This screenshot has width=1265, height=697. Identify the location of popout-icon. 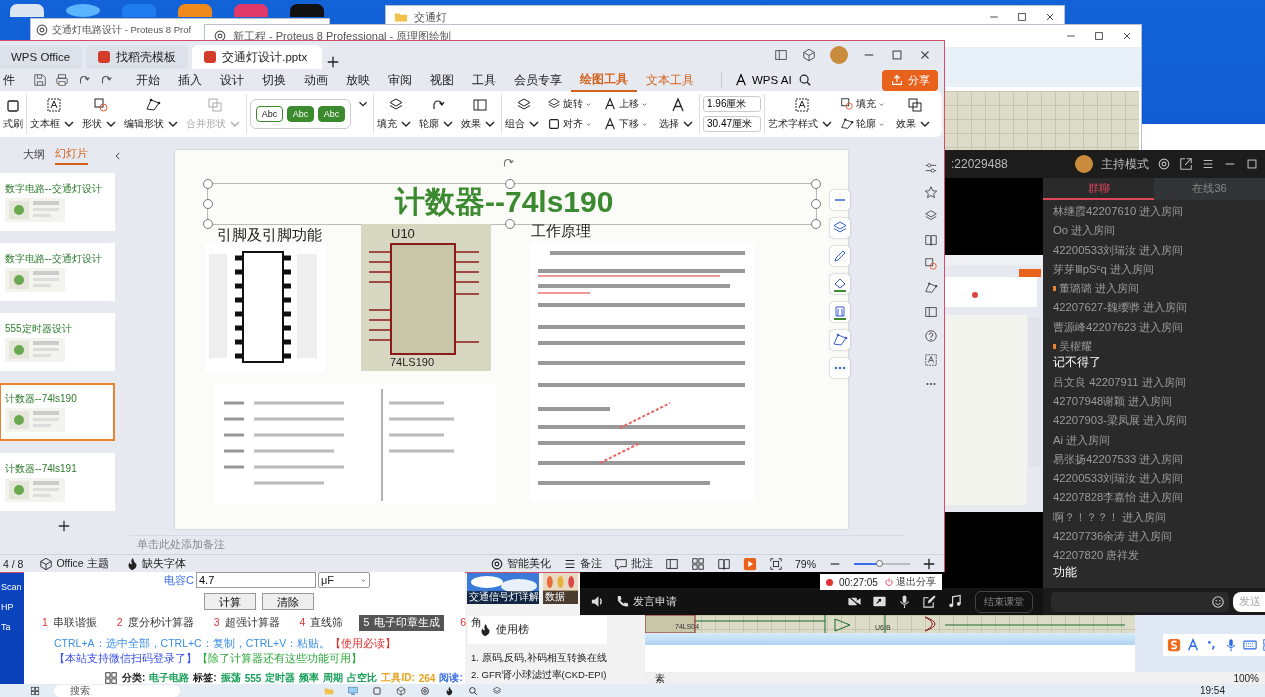
(1186, 164).